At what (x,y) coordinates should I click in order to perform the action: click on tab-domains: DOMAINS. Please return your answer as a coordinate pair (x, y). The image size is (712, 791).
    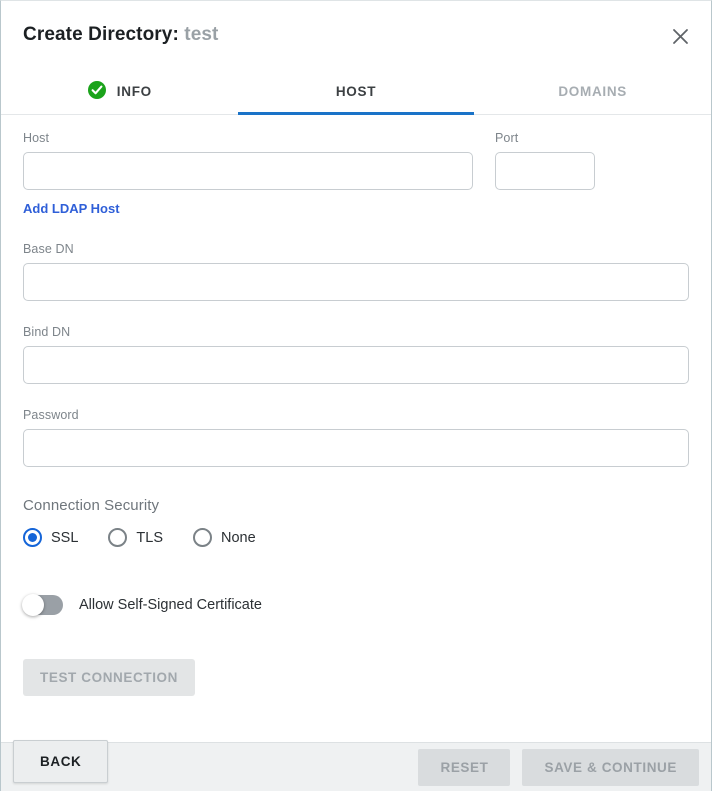
    Looking at the image, I should click on (592, 91).